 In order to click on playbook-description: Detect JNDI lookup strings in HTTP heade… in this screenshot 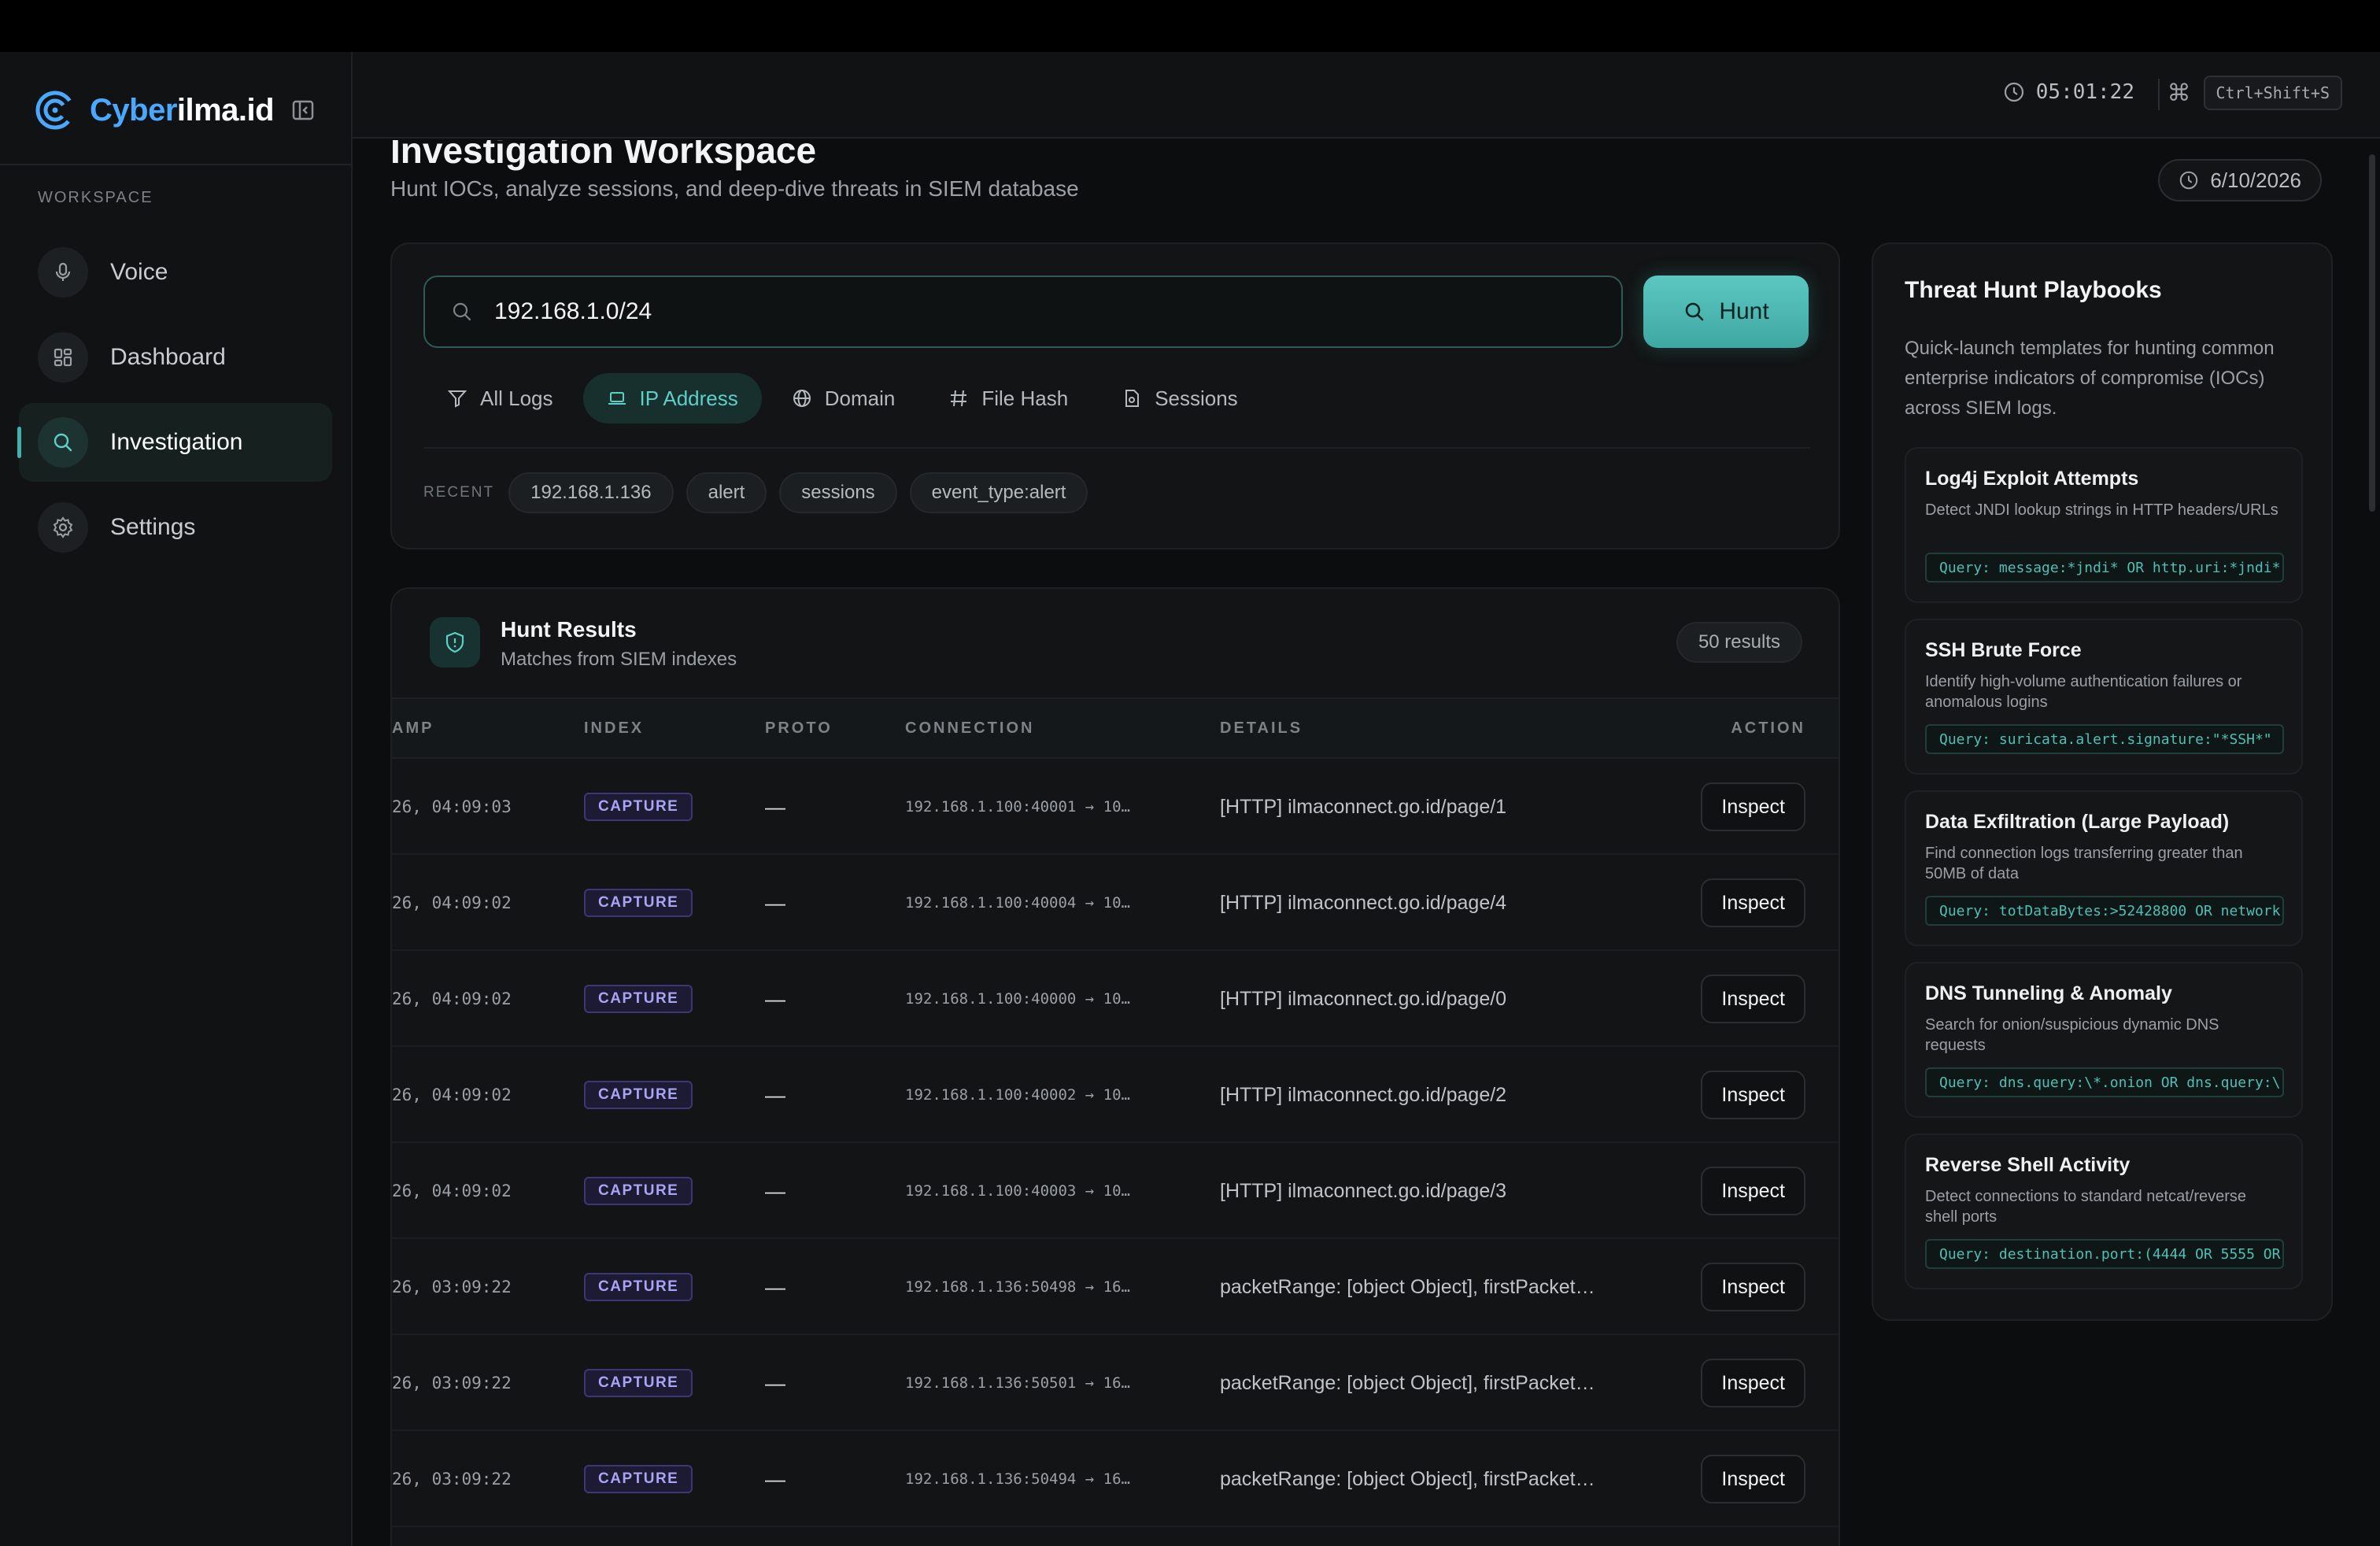, I will do `click(2101, 510)`.